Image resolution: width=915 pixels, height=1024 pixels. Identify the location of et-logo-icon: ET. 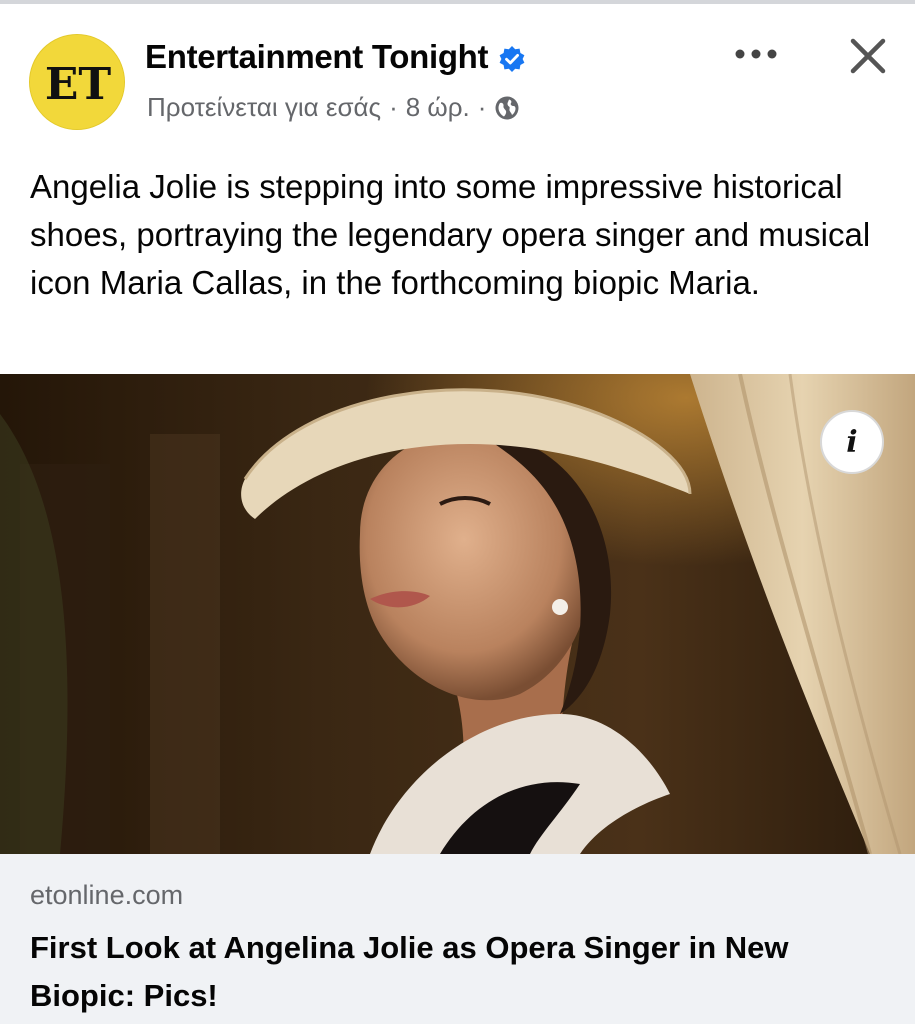
(77, 82).